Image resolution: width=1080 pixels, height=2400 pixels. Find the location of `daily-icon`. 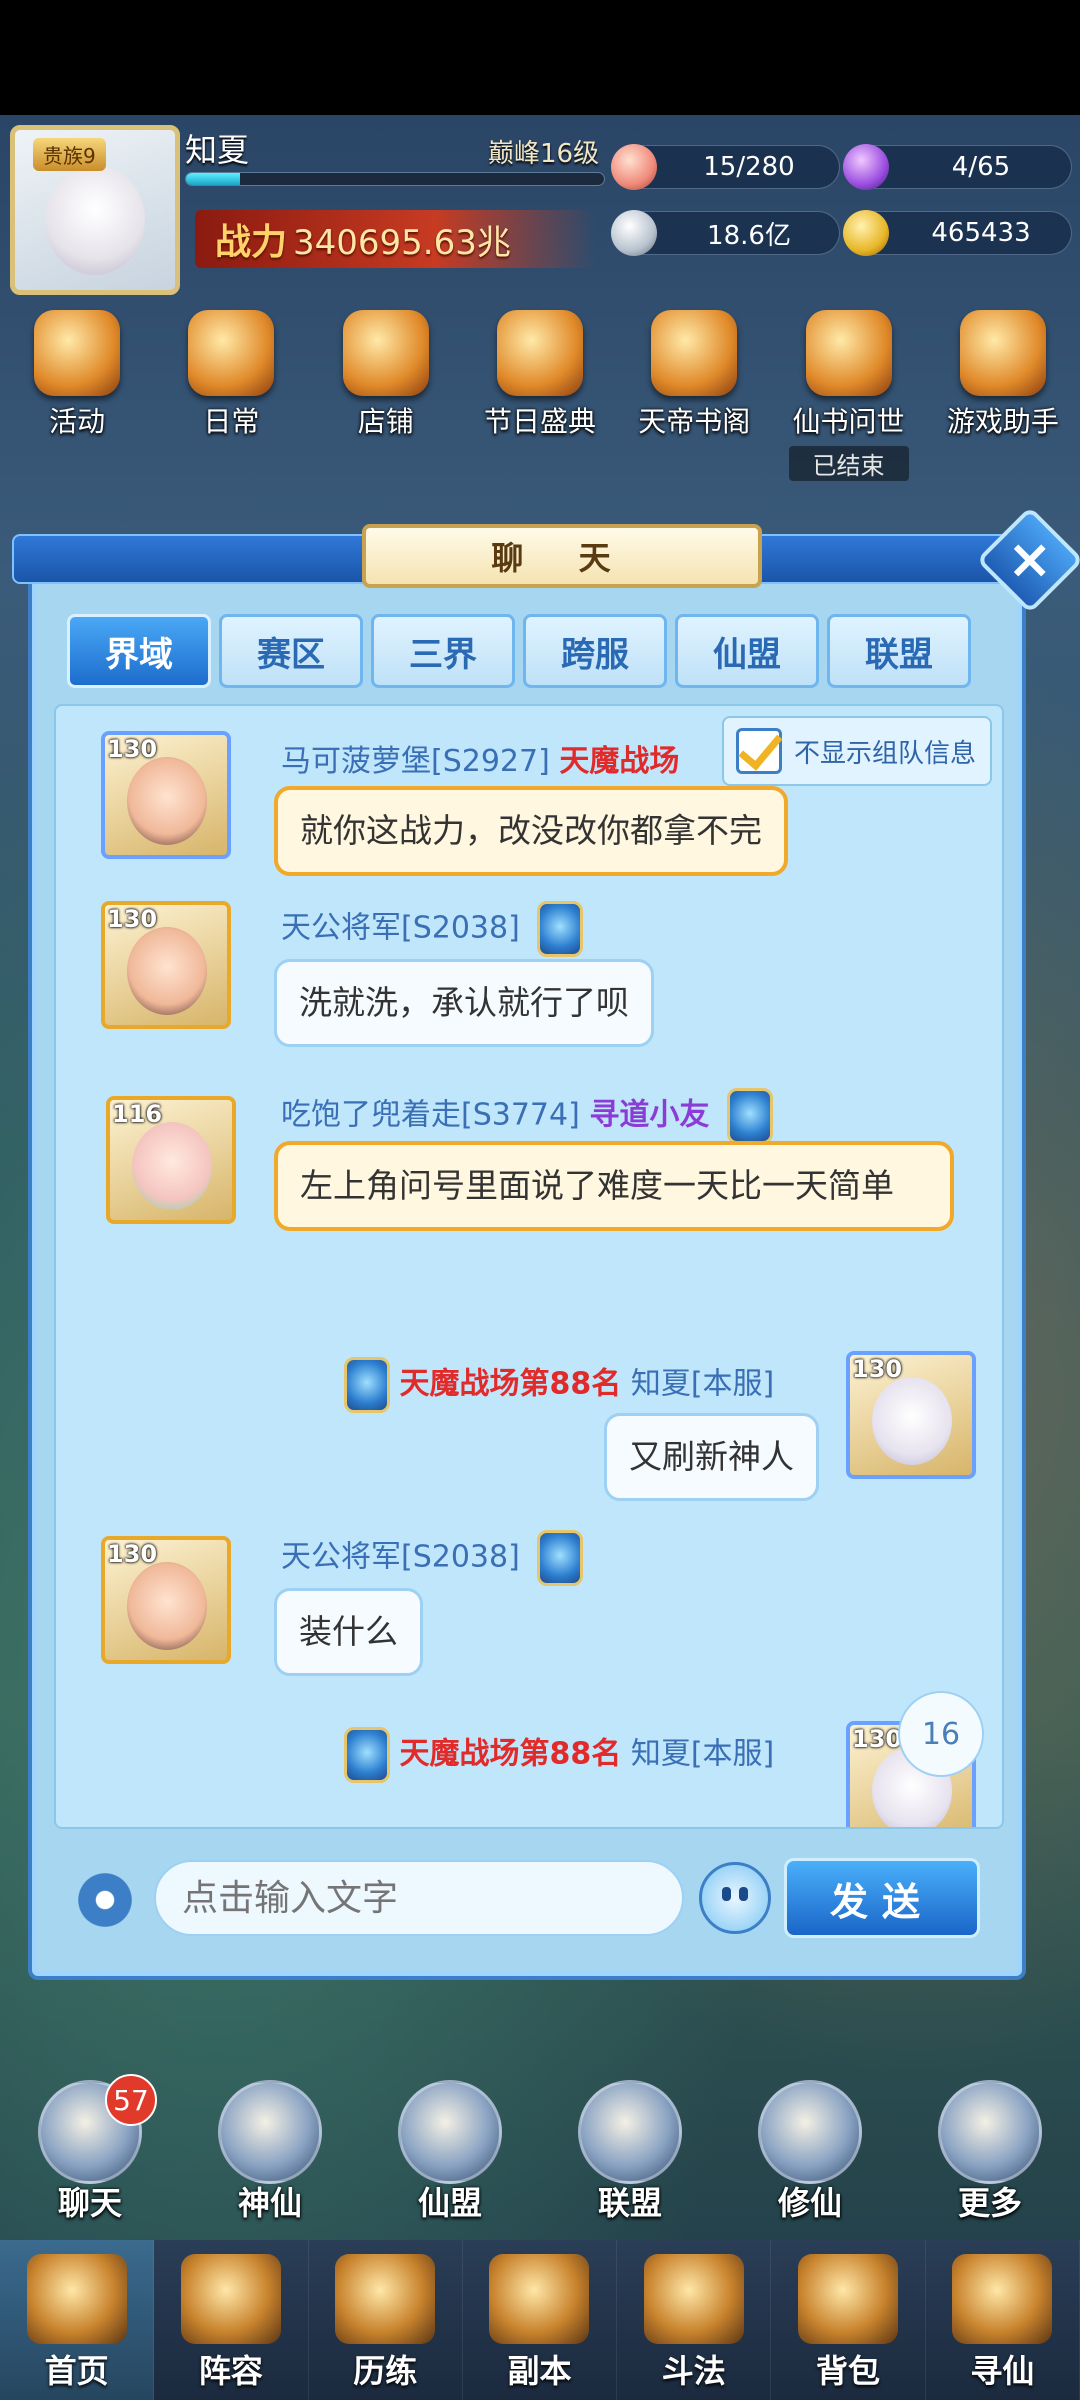

daily-icon is located at coordinates (231, 353).